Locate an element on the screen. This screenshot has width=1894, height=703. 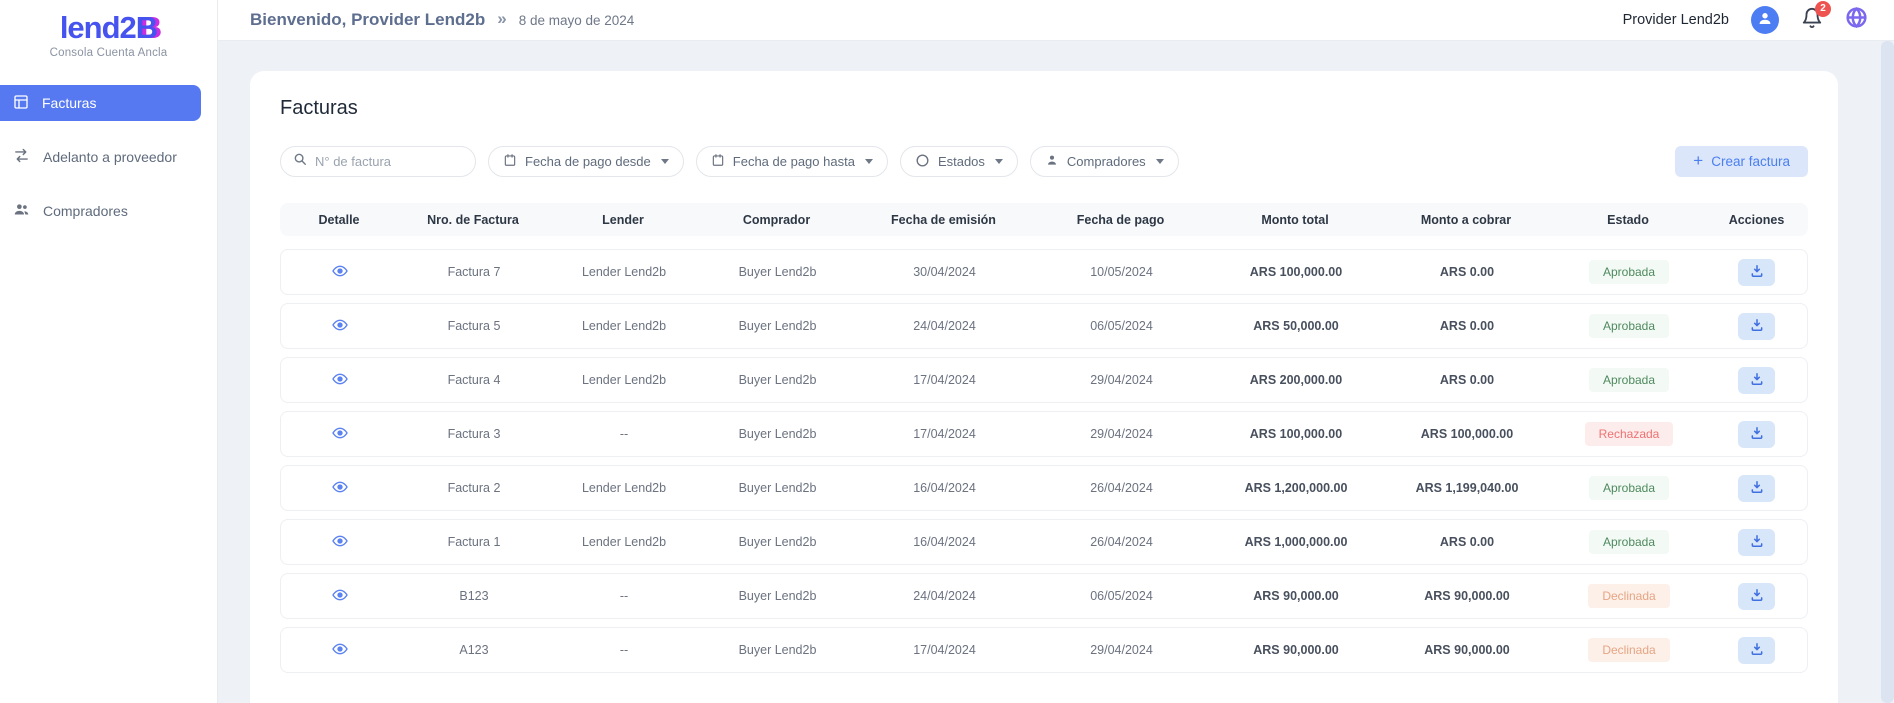
scrollbar is located at coordinates (1887, 372).